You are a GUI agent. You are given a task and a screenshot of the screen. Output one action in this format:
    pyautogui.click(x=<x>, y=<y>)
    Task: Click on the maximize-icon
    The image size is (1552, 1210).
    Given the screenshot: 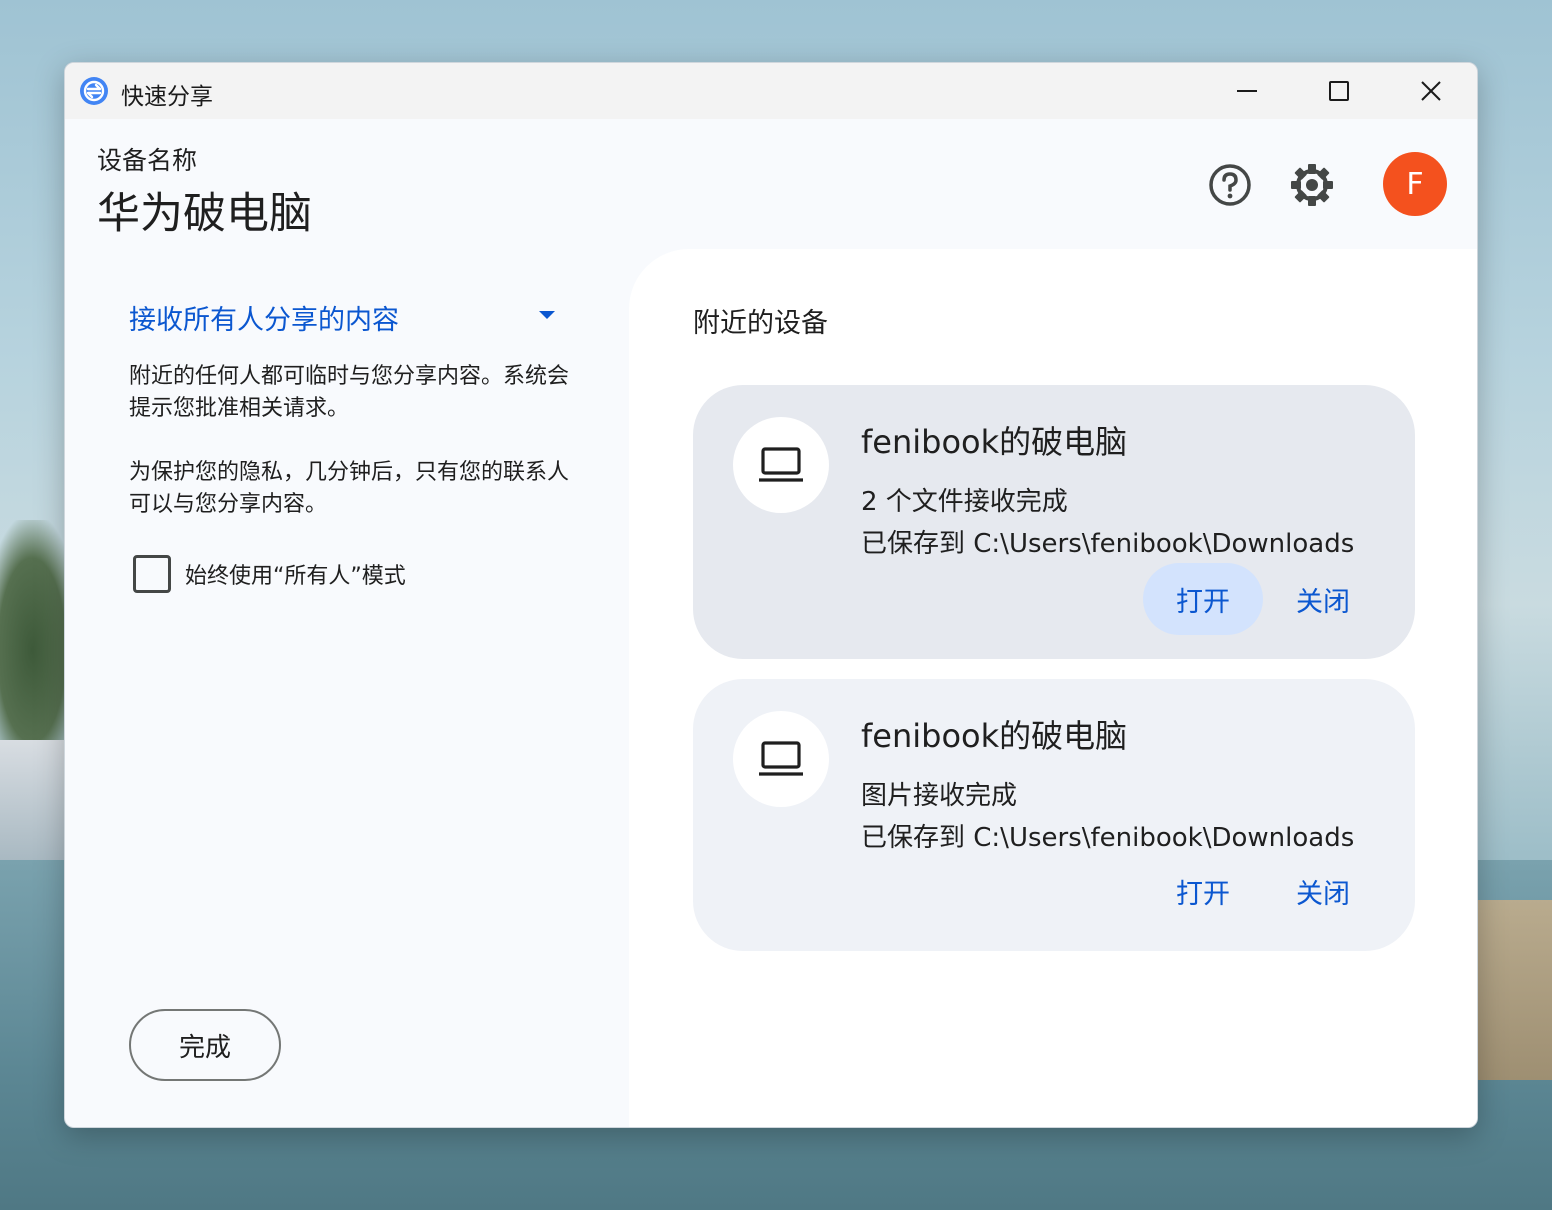 What is the action you would take?
    pyautogui.click(x=1339, y=91)
    